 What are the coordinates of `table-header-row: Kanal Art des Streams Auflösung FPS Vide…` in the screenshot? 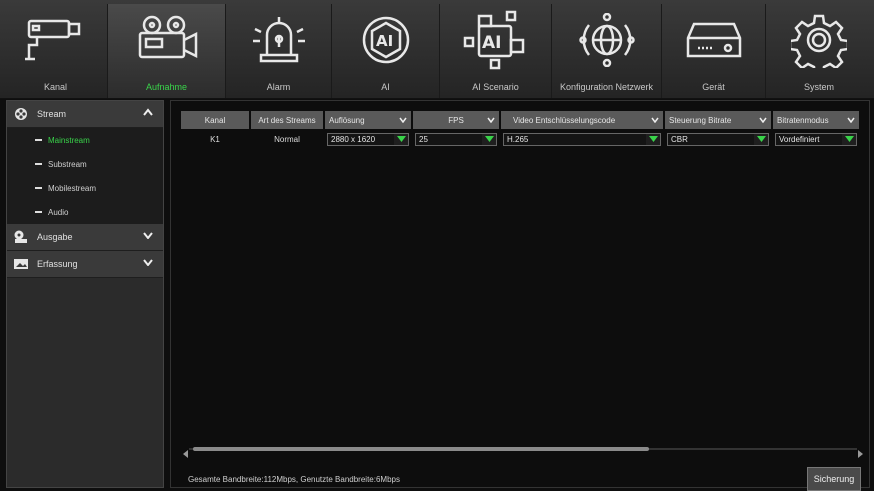 It's located at (520, 120).